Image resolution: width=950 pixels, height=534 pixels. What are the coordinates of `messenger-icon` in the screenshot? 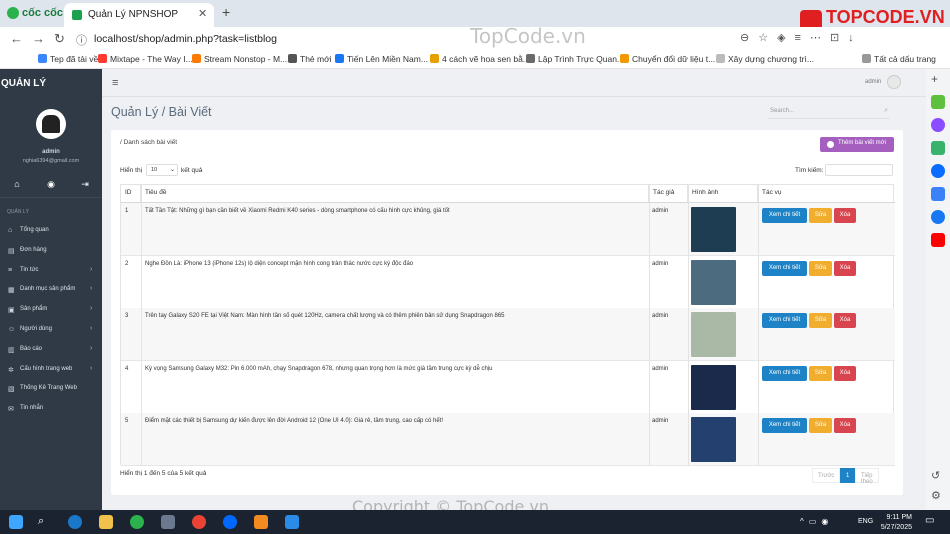 It's located at (938, 125).